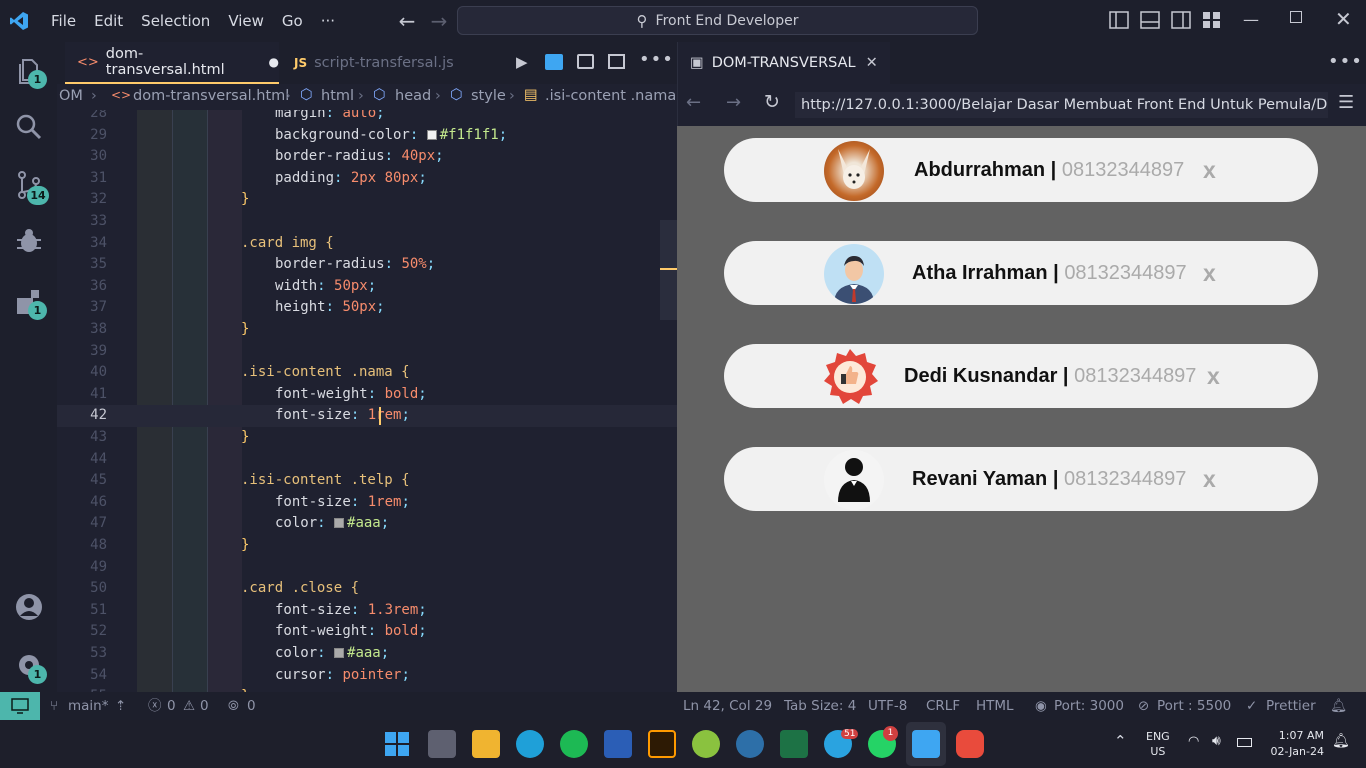 The width and height of the screenshot is (1366, 768). What do you see at coordinates (585, 61) in the screenshot?
I see `show-preview-icon` at bounding box center [585, 61].